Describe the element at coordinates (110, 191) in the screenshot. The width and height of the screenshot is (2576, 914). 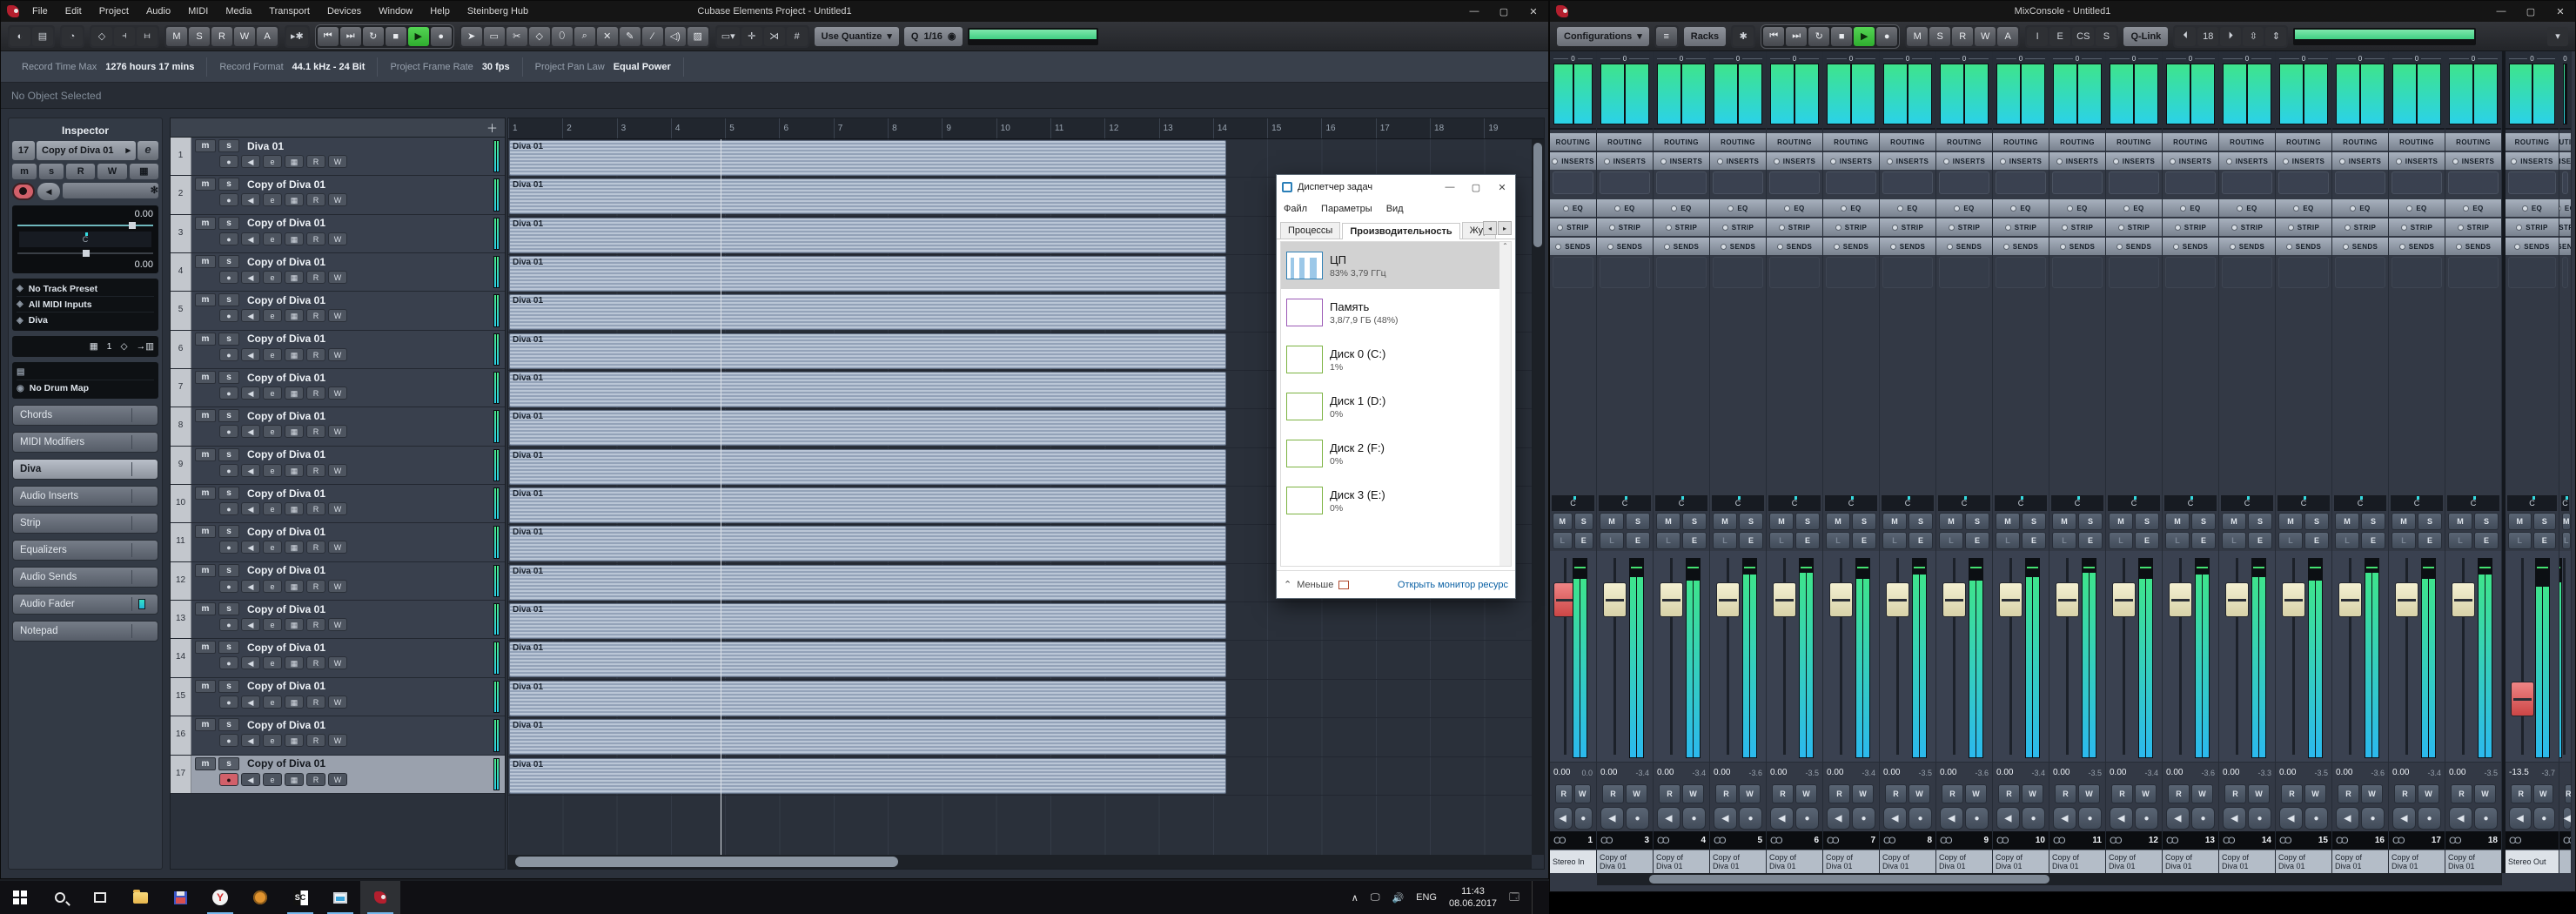
I see `track-freeze-field: ✻` at that location.